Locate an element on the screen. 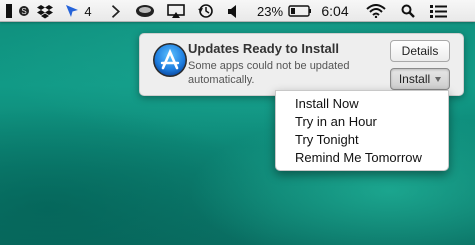 The height and width of the screenshot is (245, 475). coffee-cup-icon is located at coordinates (145, 11).